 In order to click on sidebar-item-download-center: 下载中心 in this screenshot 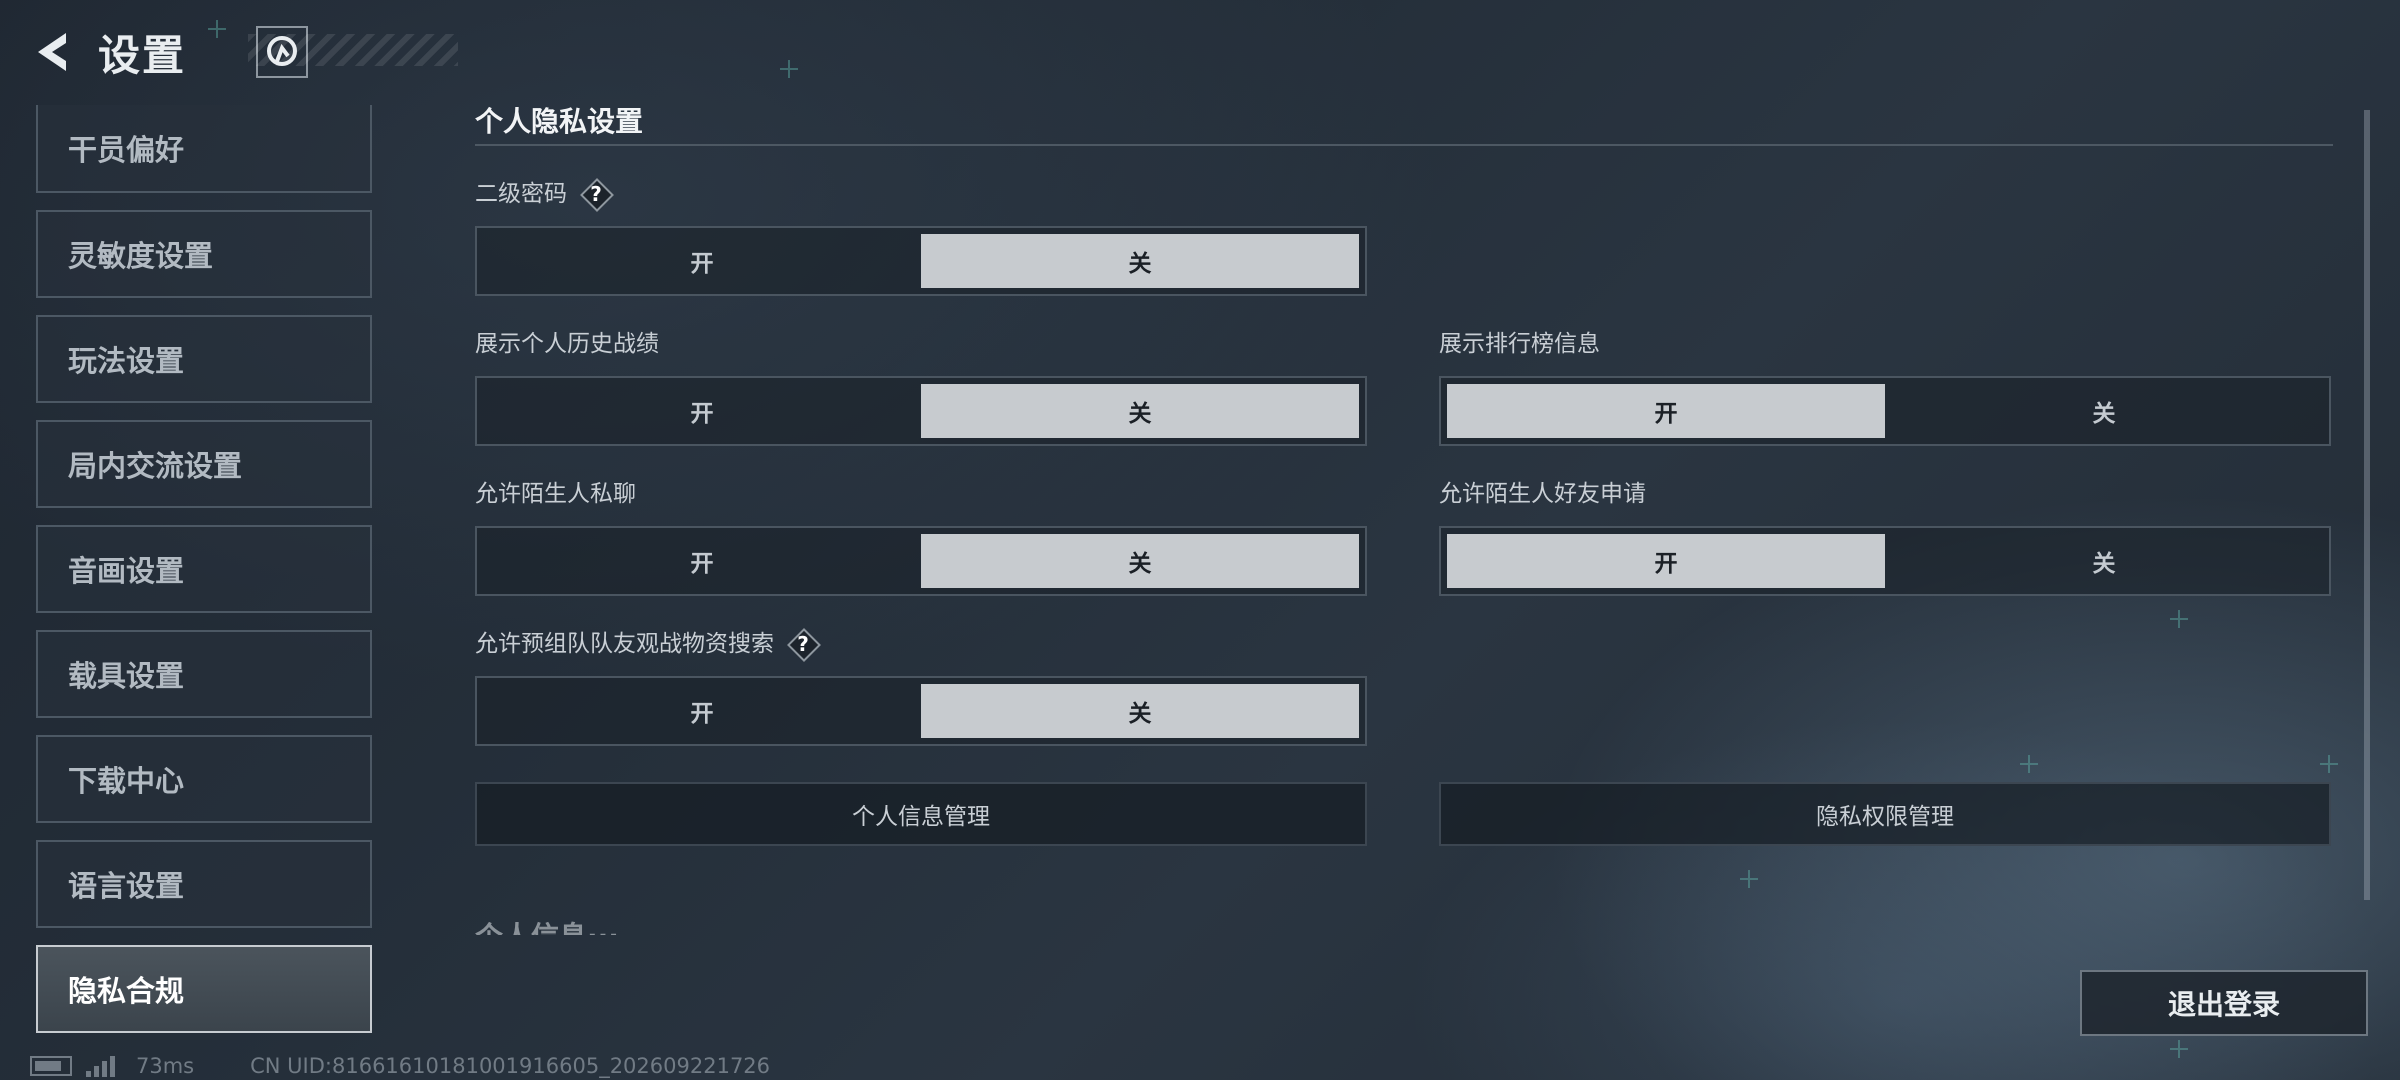, I will do `click(204, 779)`.